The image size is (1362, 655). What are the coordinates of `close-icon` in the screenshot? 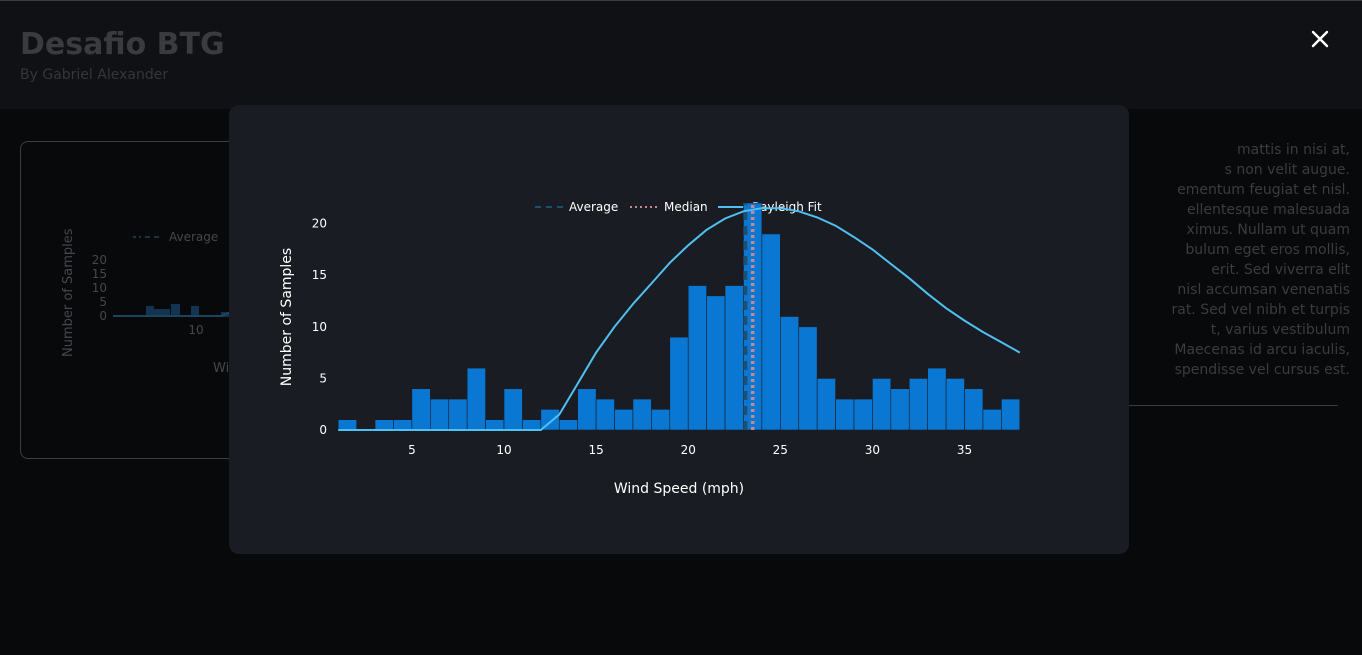 It's located at (1320, 39).